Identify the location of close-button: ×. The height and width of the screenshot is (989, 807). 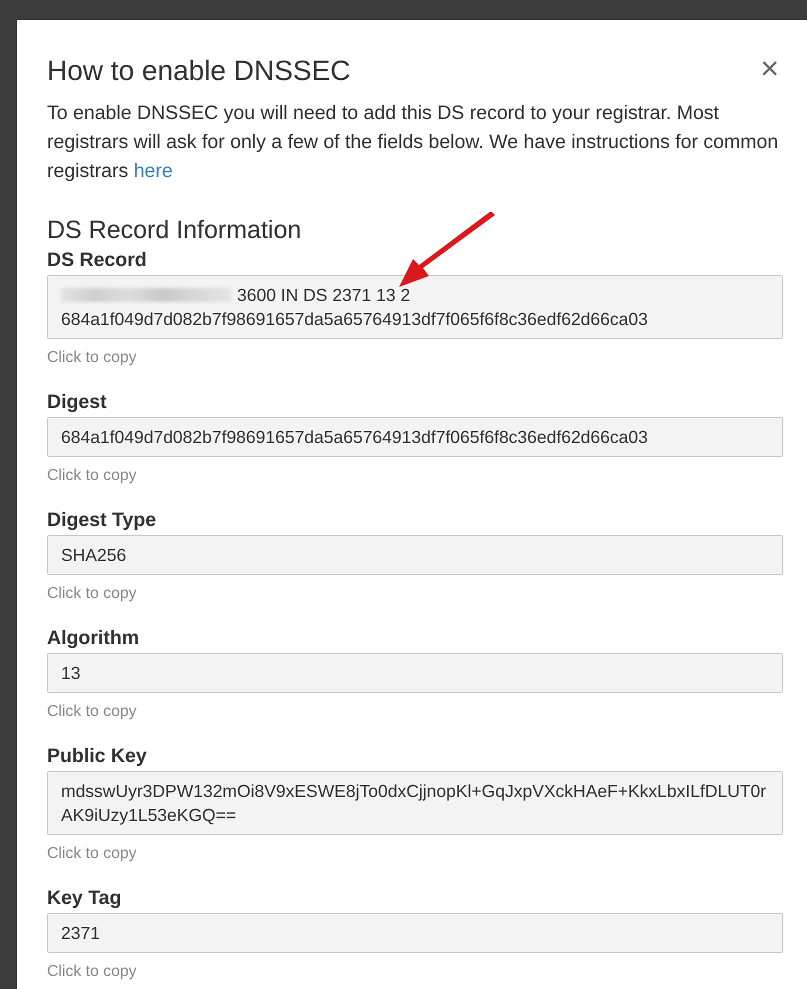
(769, 68).